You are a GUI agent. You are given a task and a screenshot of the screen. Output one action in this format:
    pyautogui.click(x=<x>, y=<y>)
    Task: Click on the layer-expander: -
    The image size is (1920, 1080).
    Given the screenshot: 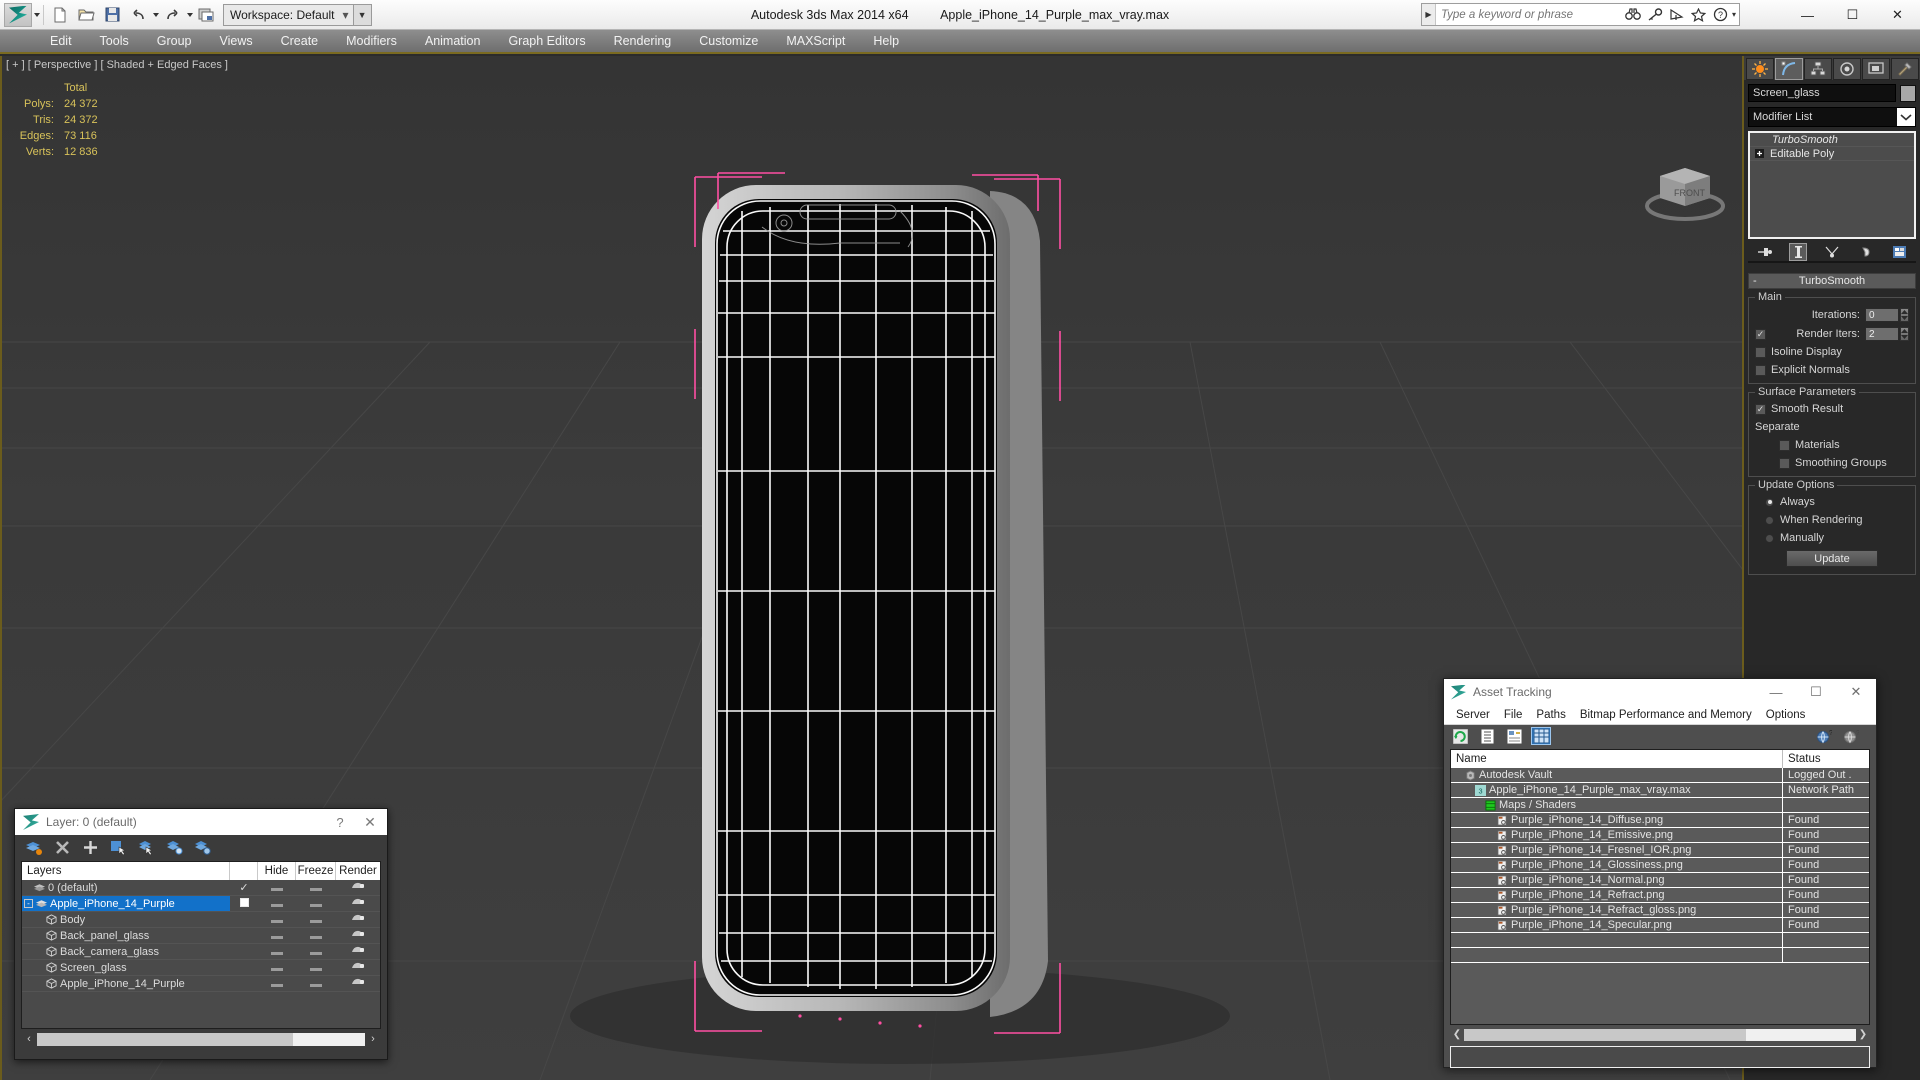 What is the action you would take?
    pyautogui.click(x=28, y=903)
    